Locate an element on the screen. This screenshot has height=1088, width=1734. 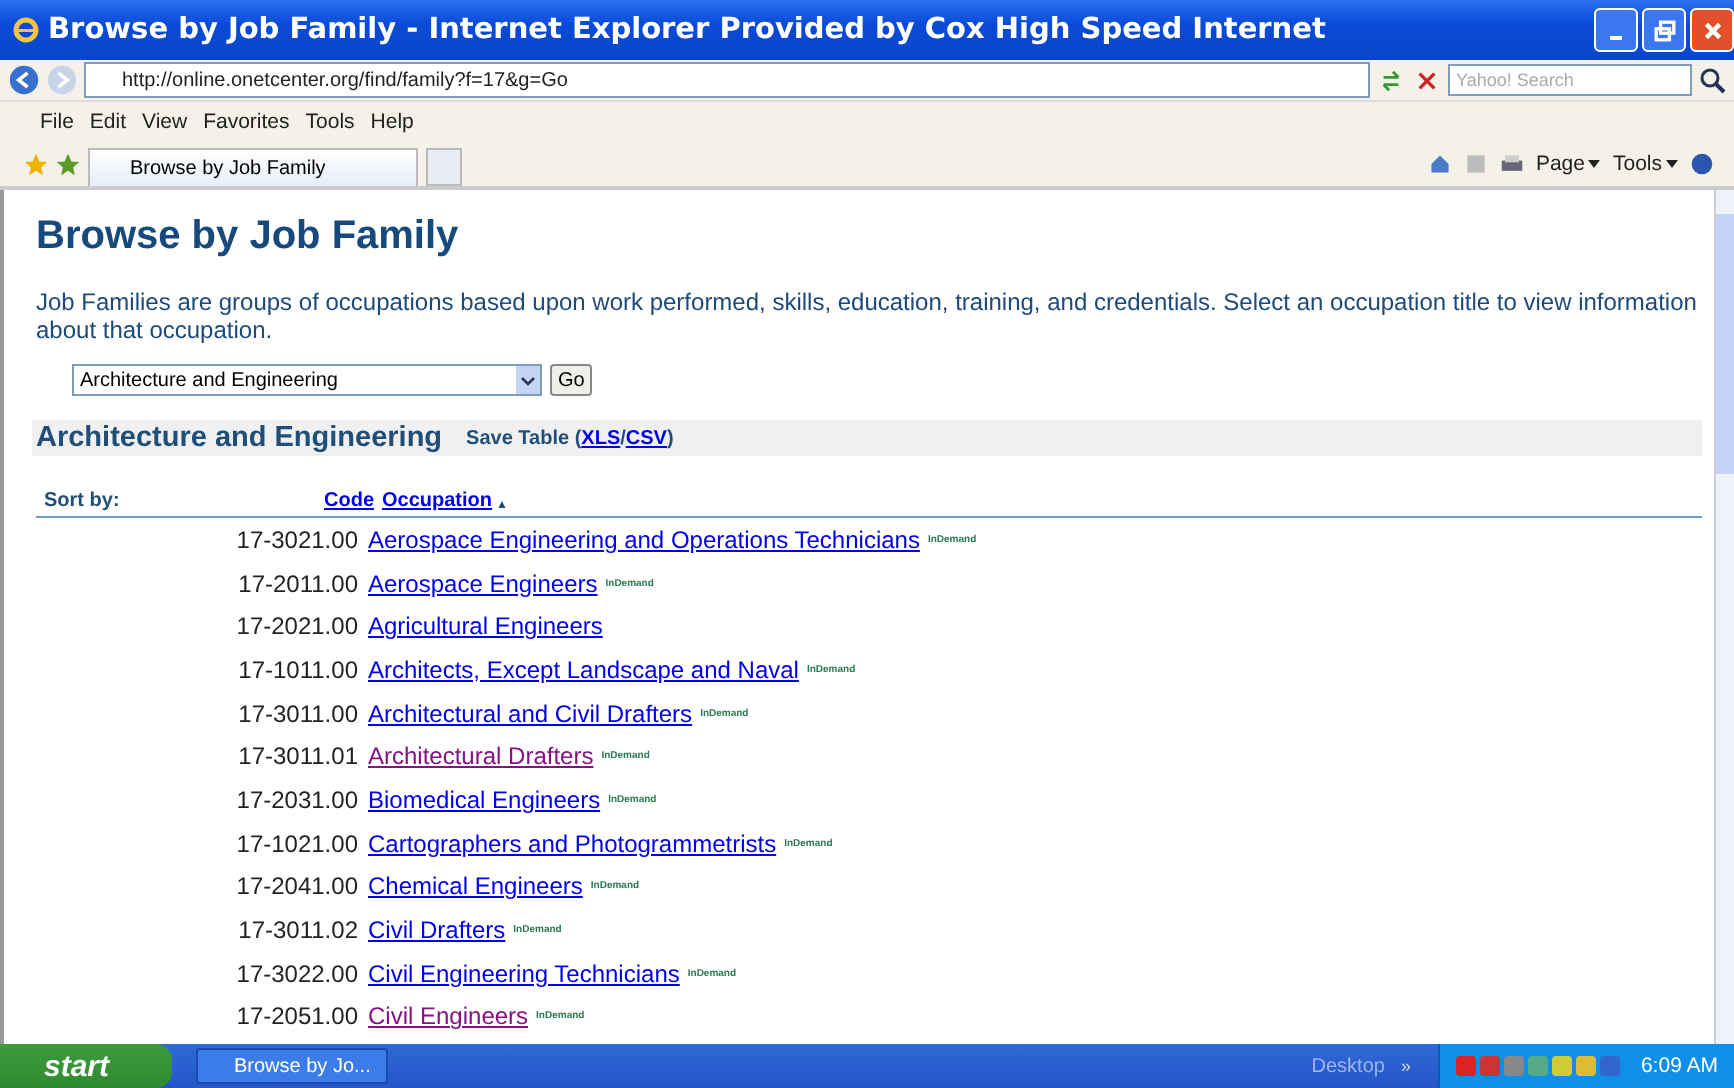
add-favorite-icon is located at coordinates (68, 164).